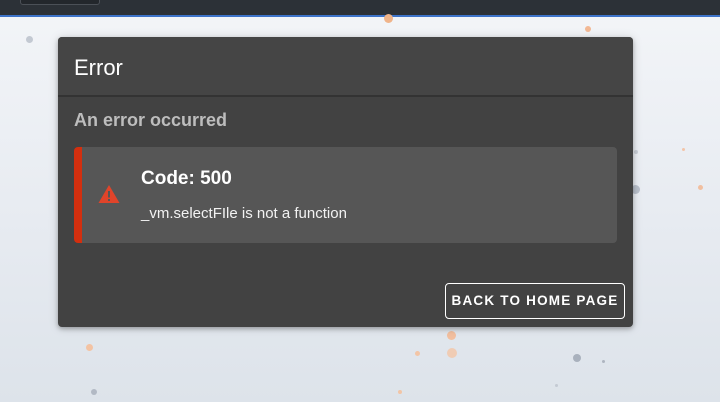 The width and height of the screenshot is (720, 402). What do you see at coordinates (60, 2) in the screenshot?
I see `top-bar-button` at bounding box center [60, 2].